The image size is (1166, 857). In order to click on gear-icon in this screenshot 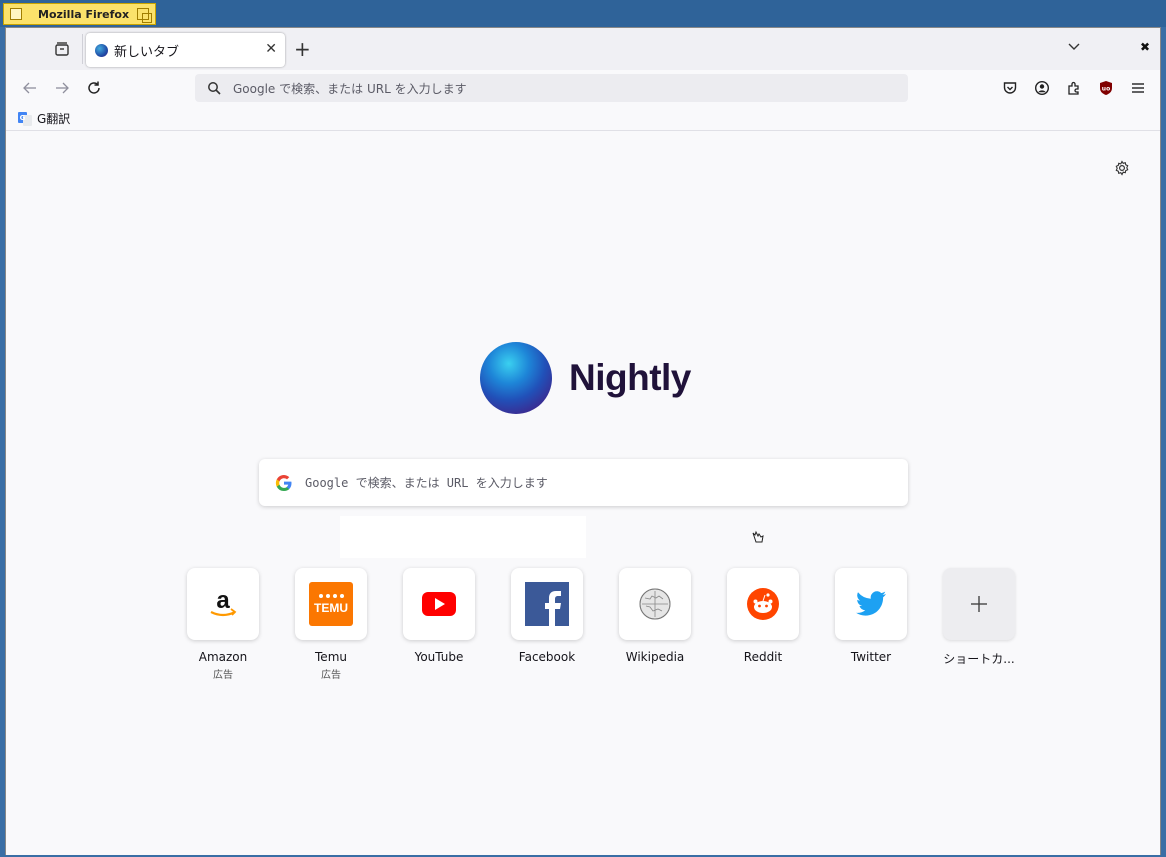, I will do `click(1122, 168)`.